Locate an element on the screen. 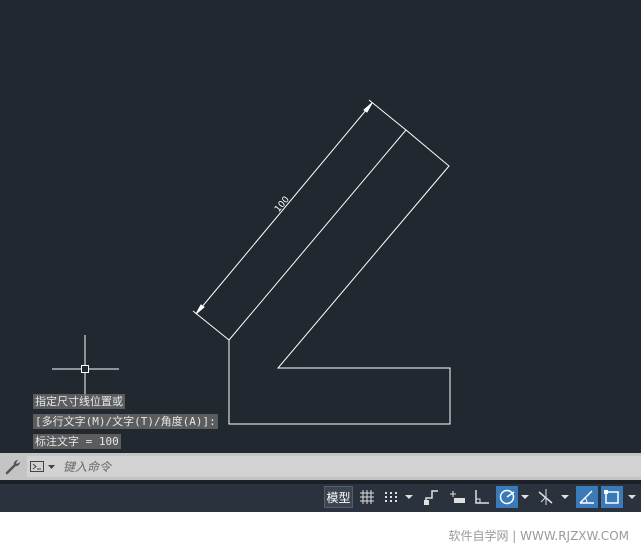 The image size is (641, 559). snap-icon is located at coordinates (391, 497).